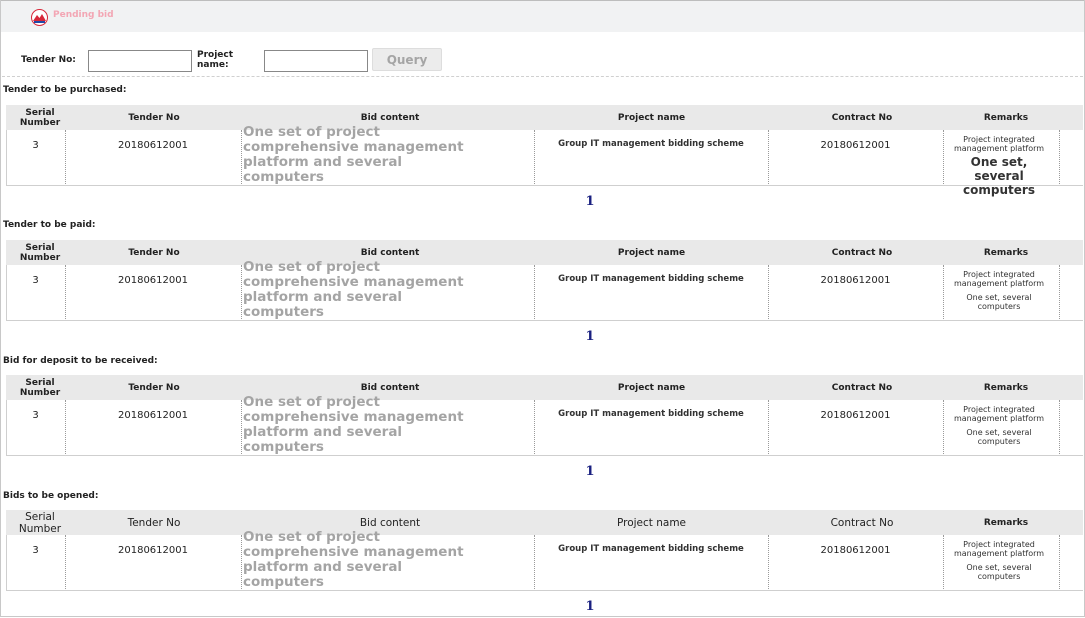  Describe the element at coordinates (80, 361) in the screenshot. I see `section-title: Bid for deposit to be received:` at that location.